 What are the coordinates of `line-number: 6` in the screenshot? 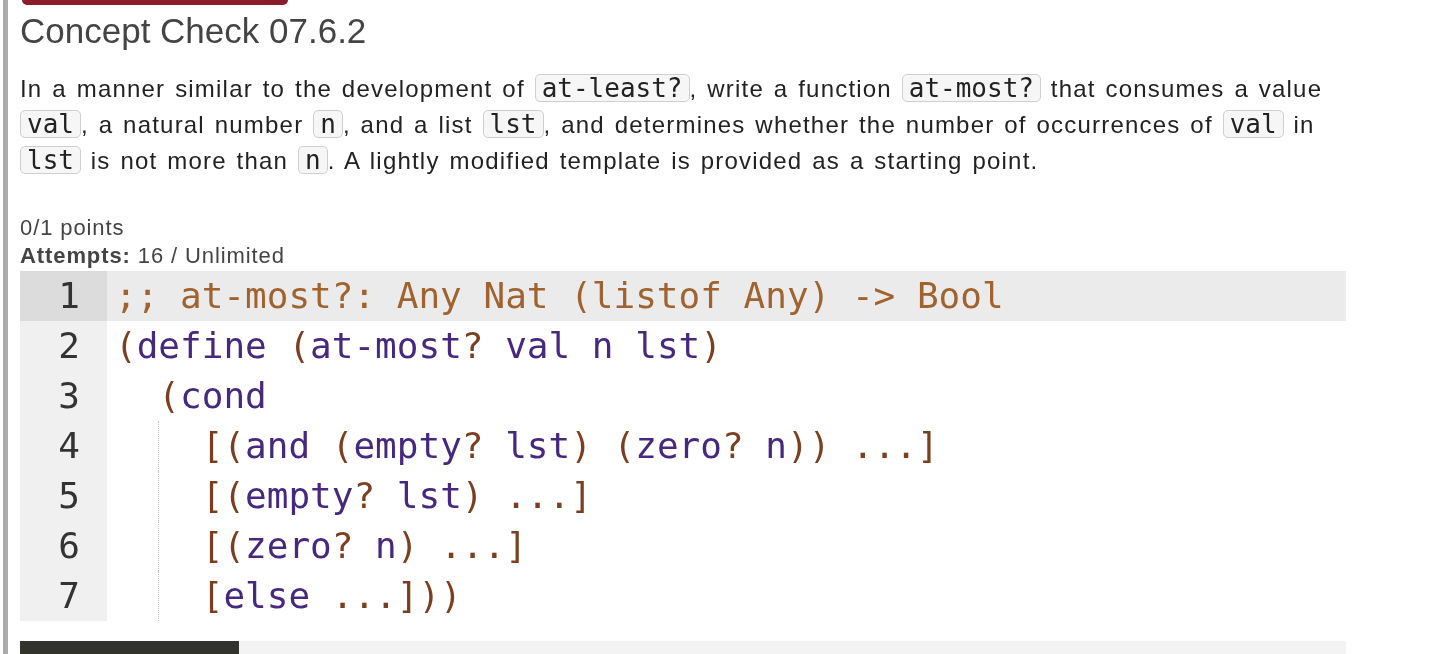 It's located at (63, 546).